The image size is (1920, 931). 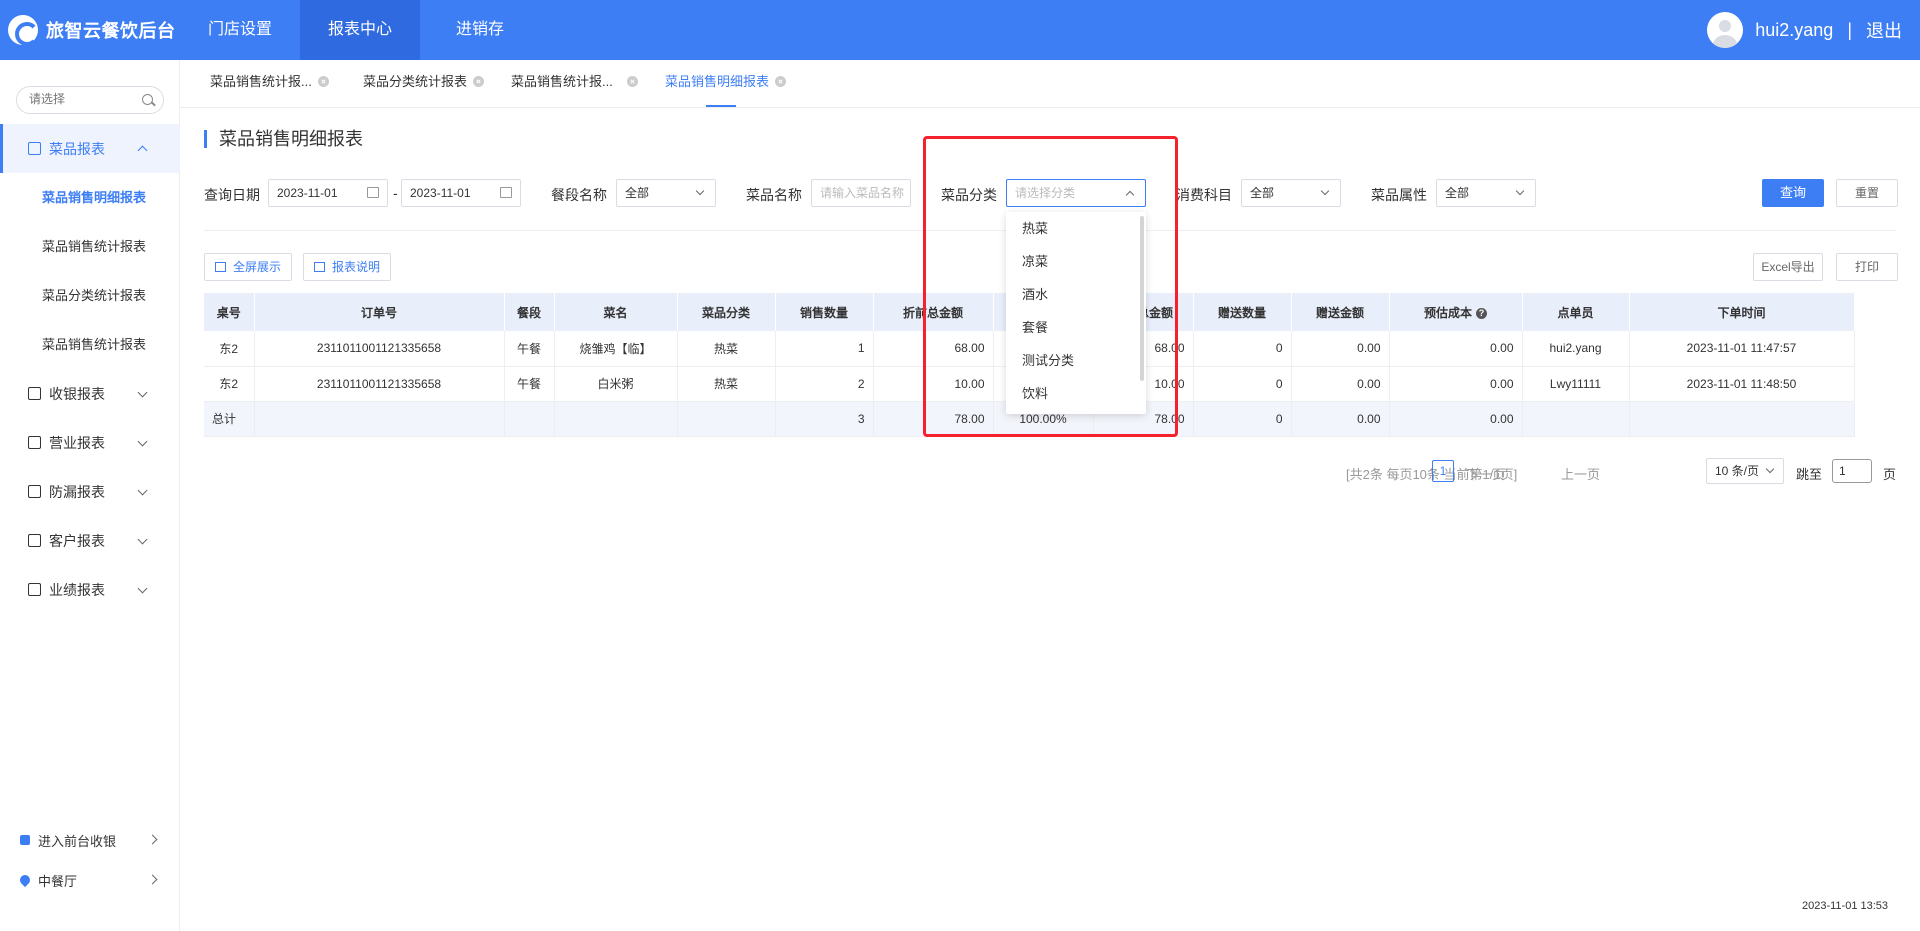 I want to click on cell: hui2.yang, so click(x=1576, y=349).